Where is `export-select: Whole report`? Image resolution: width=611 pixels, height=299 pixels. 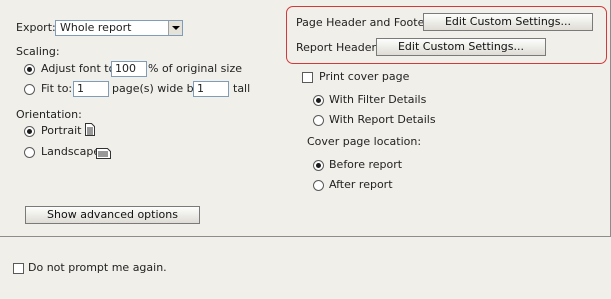 export-select: Whole report is located at coordinates (119, 28).